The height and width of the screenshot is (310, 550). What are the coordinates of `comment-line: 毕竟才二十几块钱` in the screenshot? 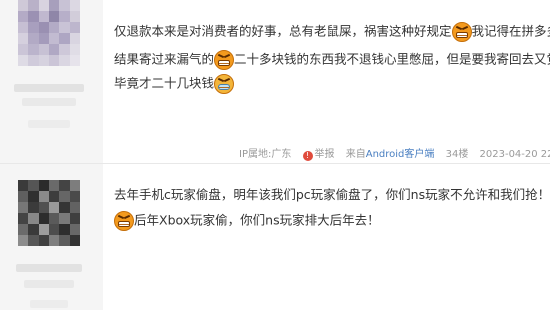 It's located at (174, 84).